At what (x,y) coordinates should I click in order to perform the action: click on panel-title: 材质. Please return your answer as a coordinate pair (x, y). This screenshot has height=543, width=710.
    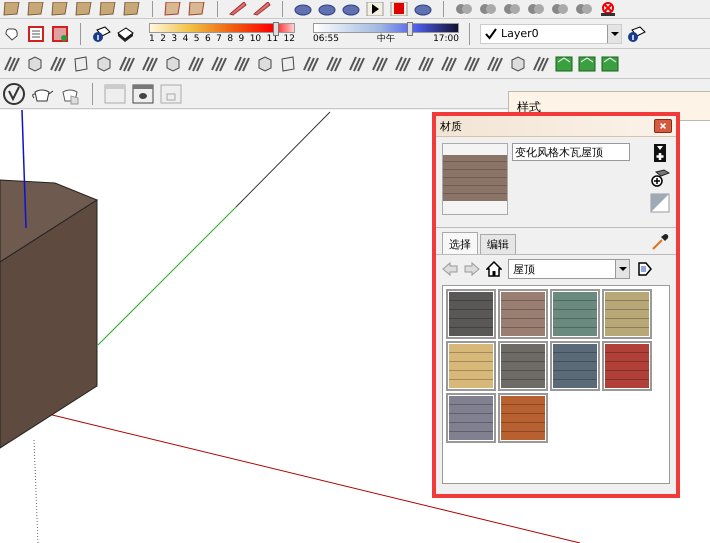
    Looking at the image, I should click on (451, 126).